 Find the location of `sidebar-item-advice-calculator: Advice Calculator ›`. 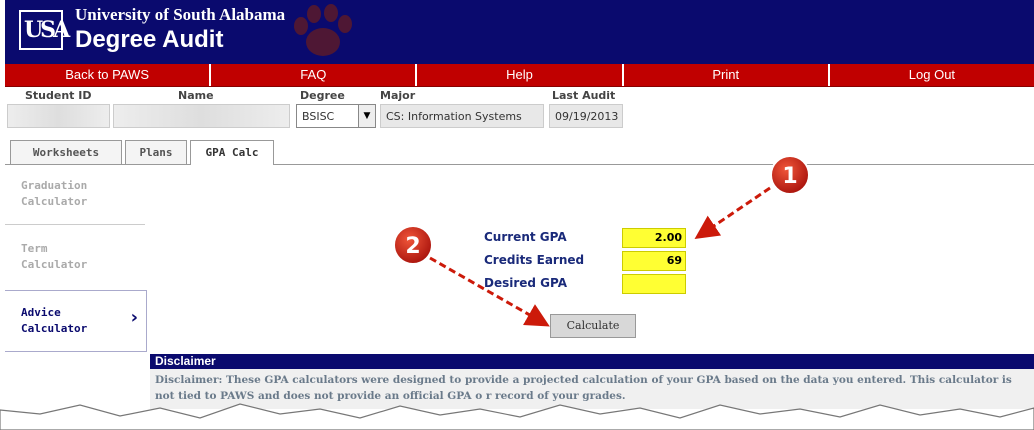

sidebar-item-advice-calculator: Advice Calculator › is located at coordinates (76, 321).